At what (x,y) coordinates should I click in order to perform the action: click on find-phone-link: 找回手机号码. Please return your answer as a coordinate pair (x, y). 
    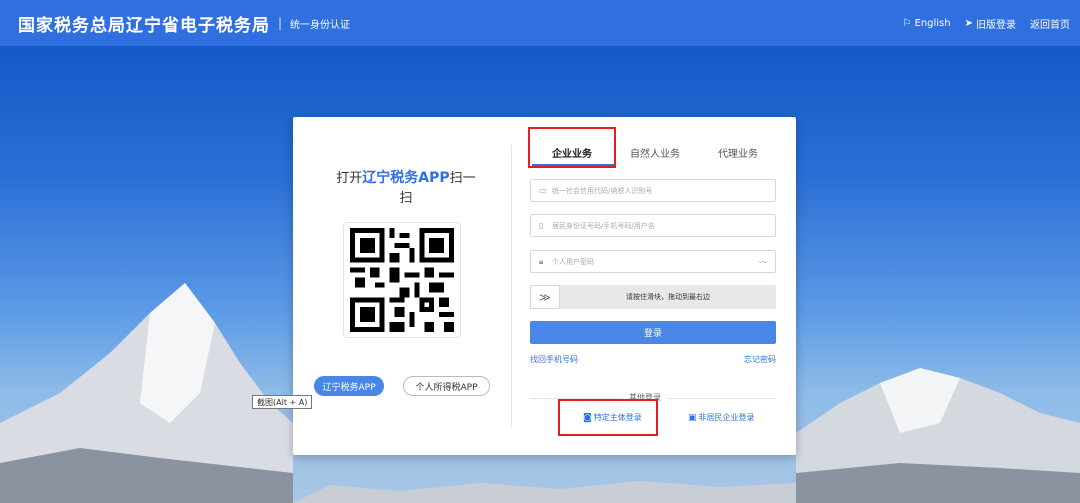
    Looking at the image, I should click on (554, 359).